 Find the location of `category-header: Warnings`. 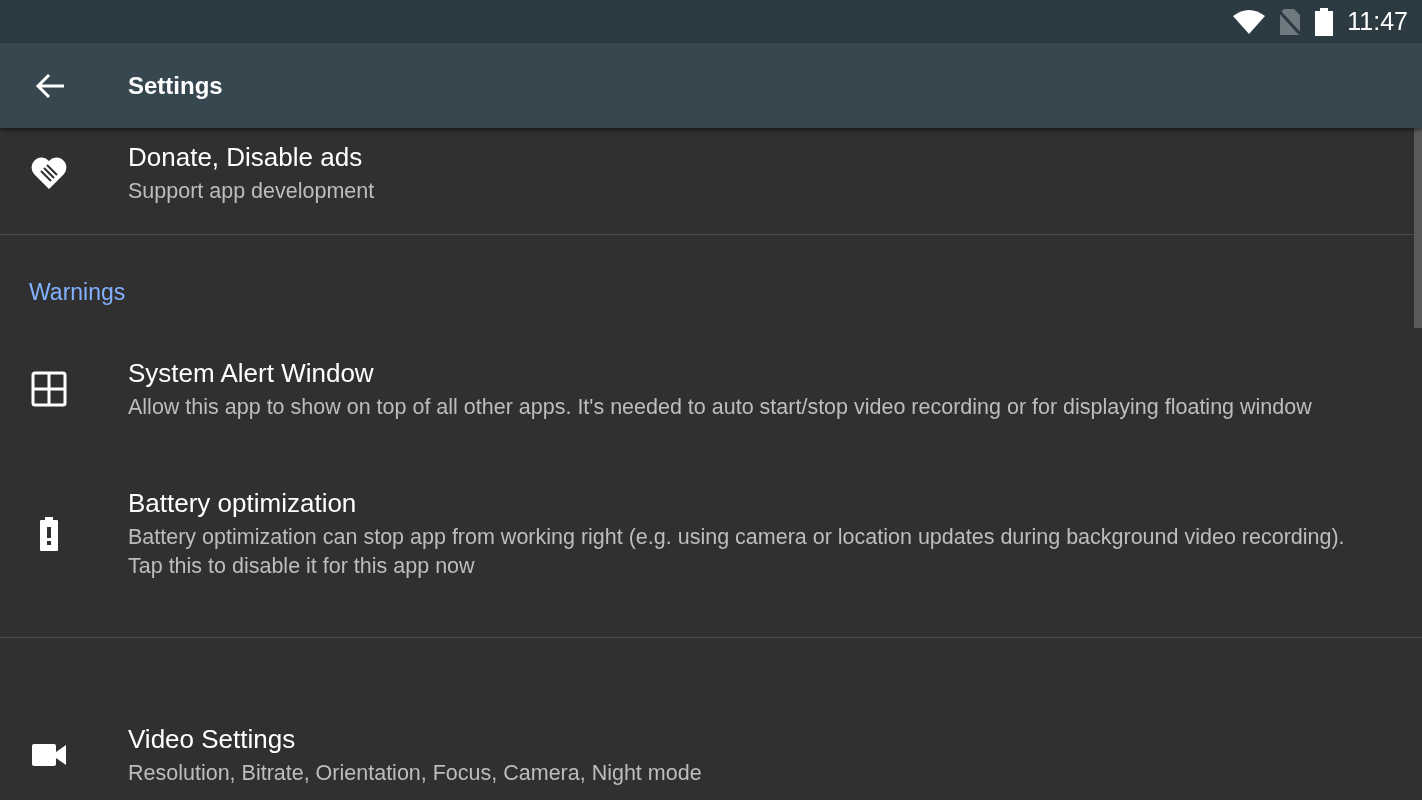

category-header: Warnings is located at coordinates (77, 292).